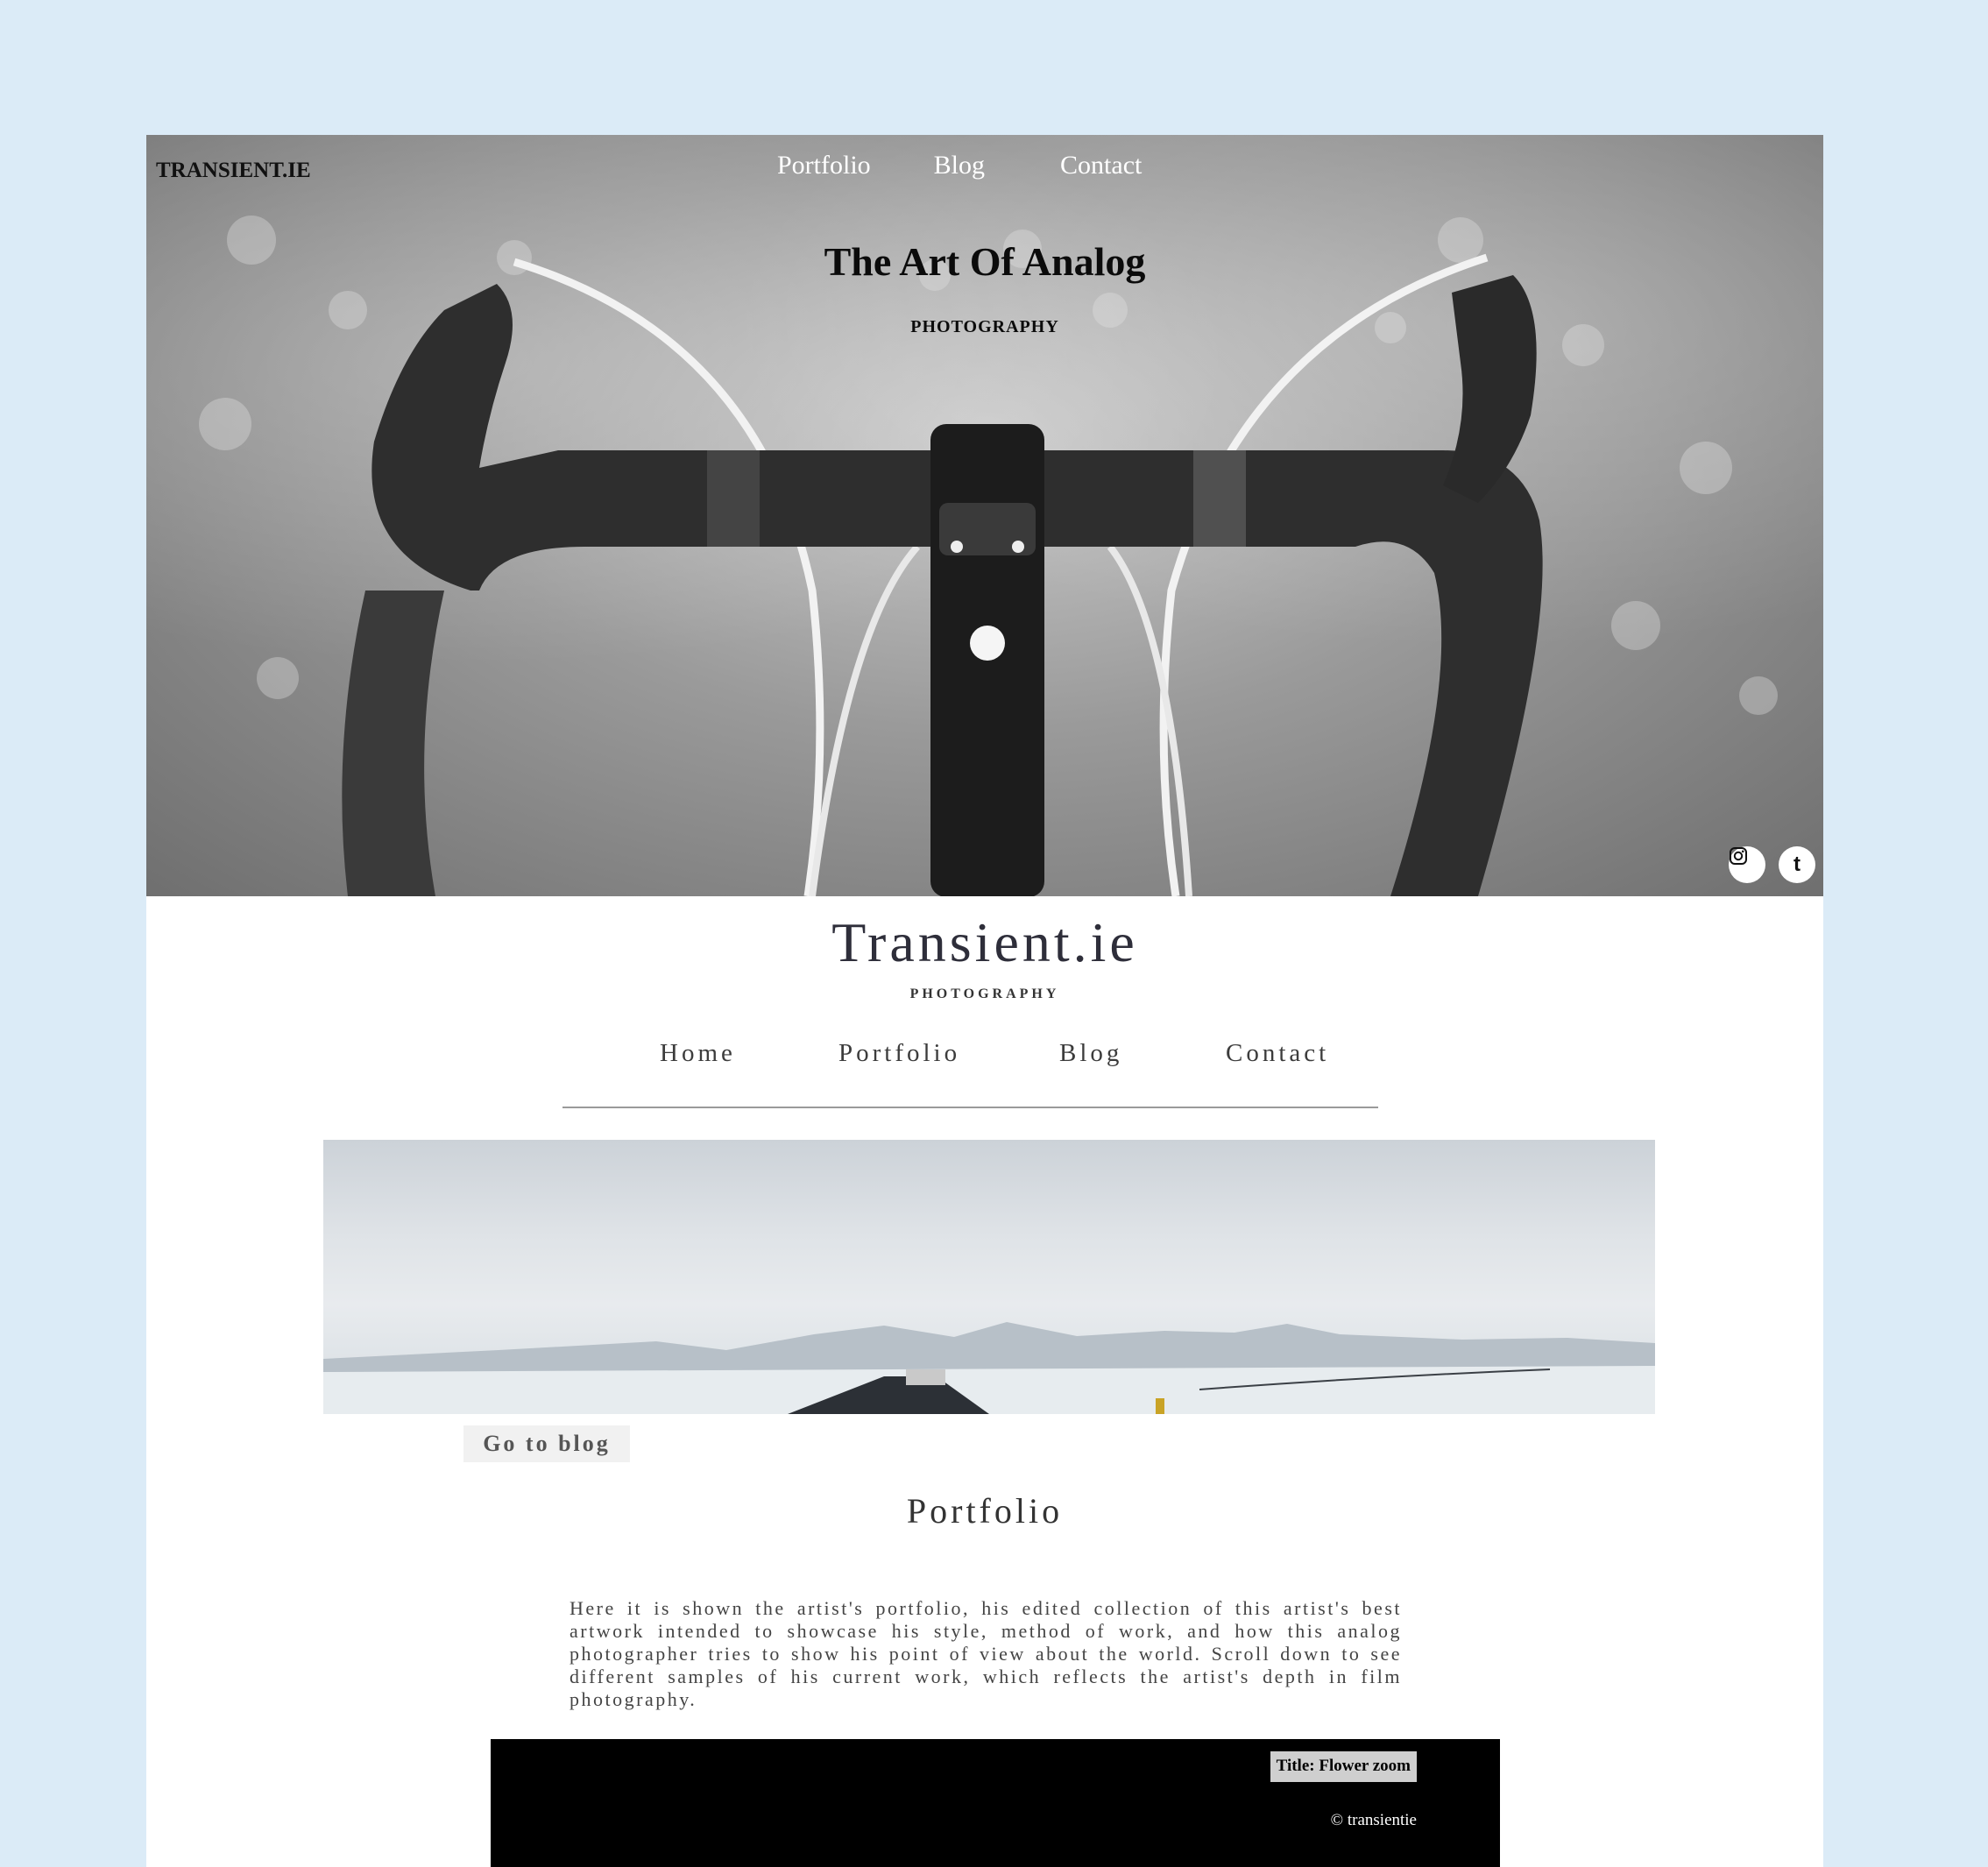  Describe the element at coordinates (1343, 1767) in the screenshot. I see `photo-title-caption: Title: Flower zoom` at that location.